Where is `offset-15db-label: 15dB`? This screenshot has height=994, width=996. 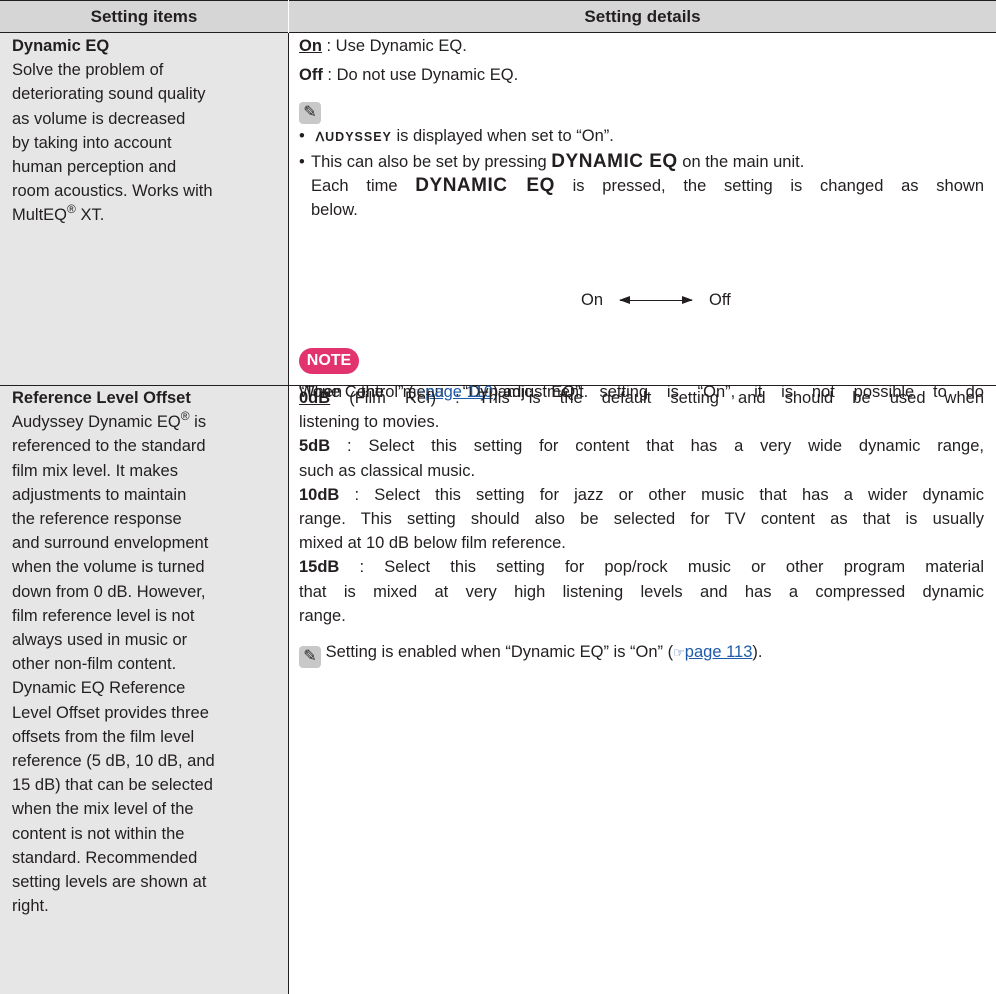
offset-15db-label: 15dB is located at coordinates (319, 567).